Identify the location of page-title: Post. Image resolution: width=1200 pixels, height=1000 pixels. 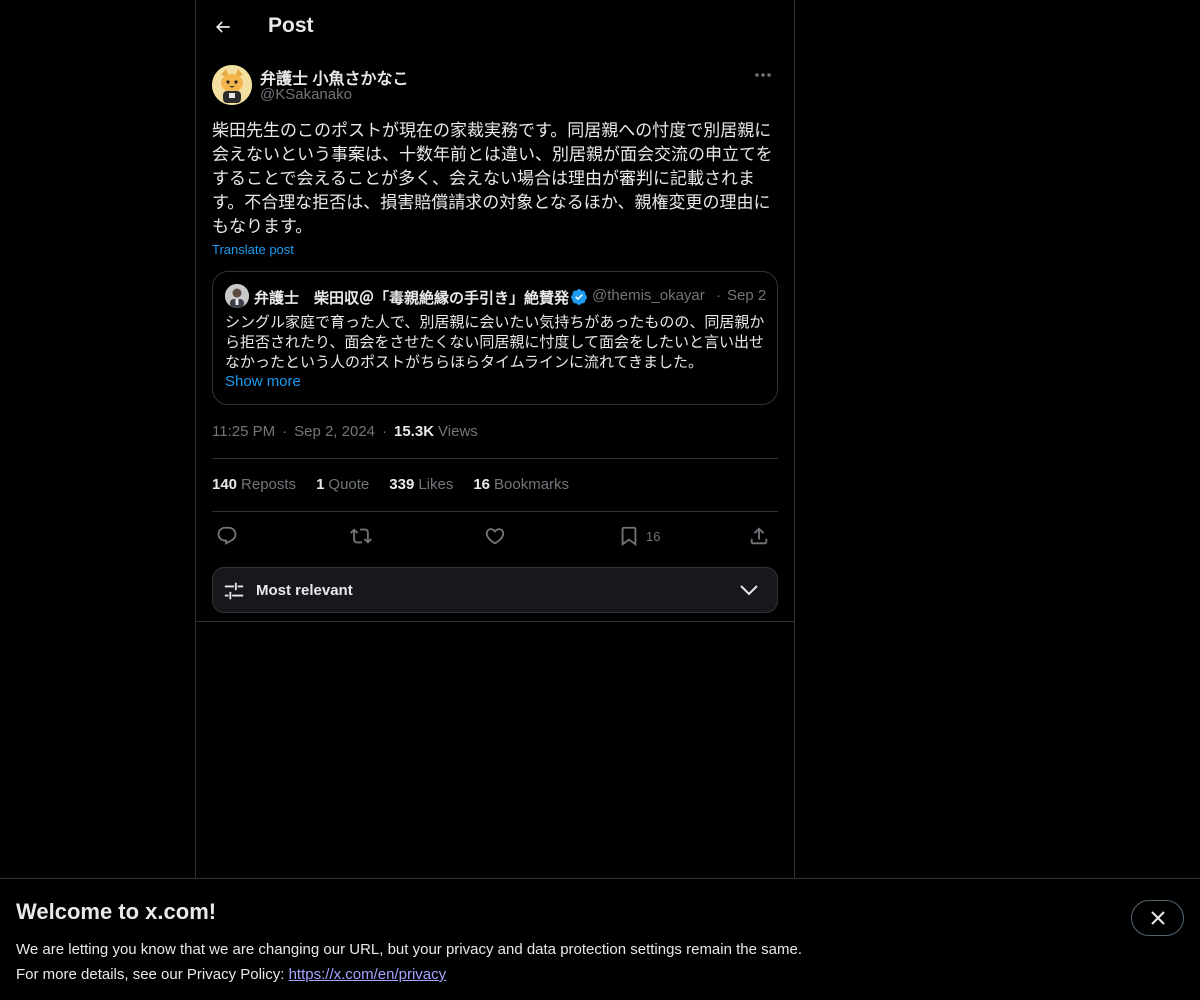
(291, 25).